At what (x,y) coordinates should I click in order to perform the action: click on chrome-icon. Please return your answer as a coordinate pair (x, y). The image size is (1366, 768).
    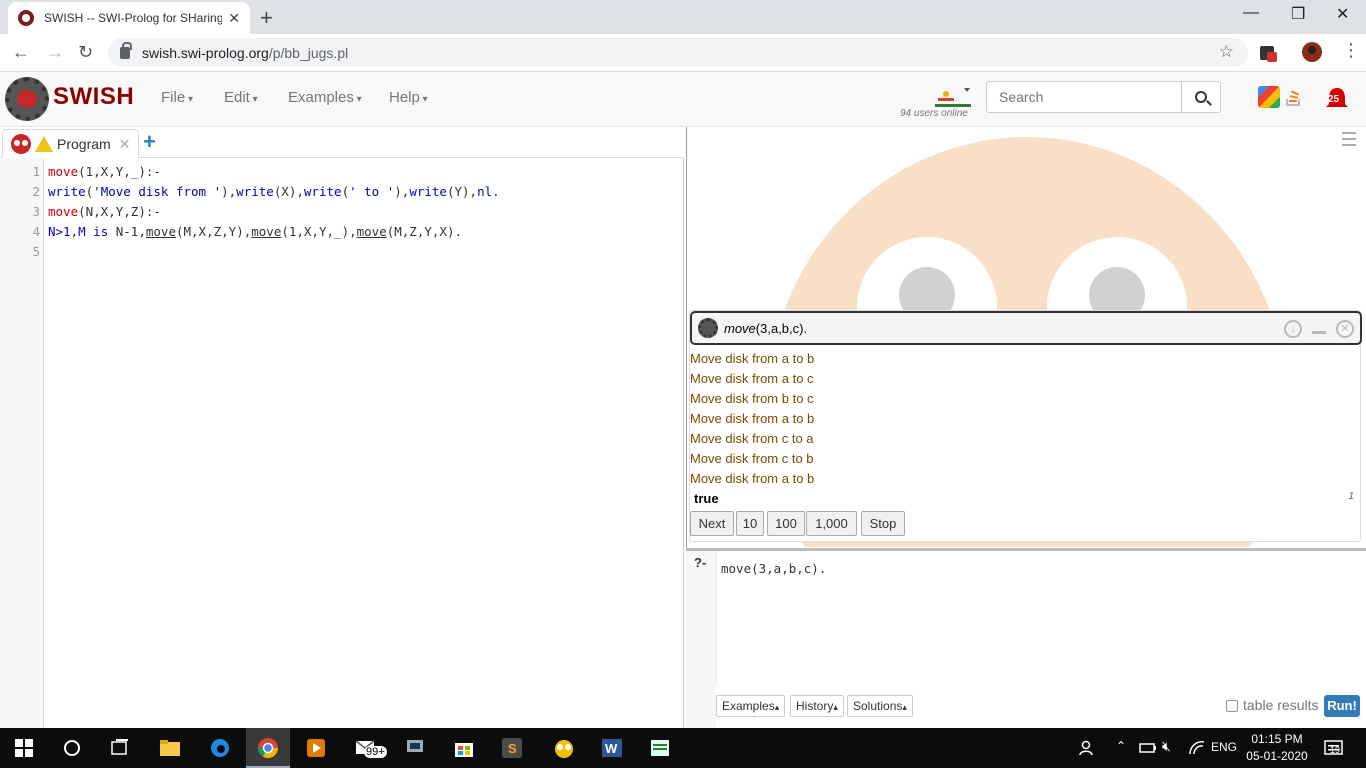
    Looking at the image, I should click on (268, 748).